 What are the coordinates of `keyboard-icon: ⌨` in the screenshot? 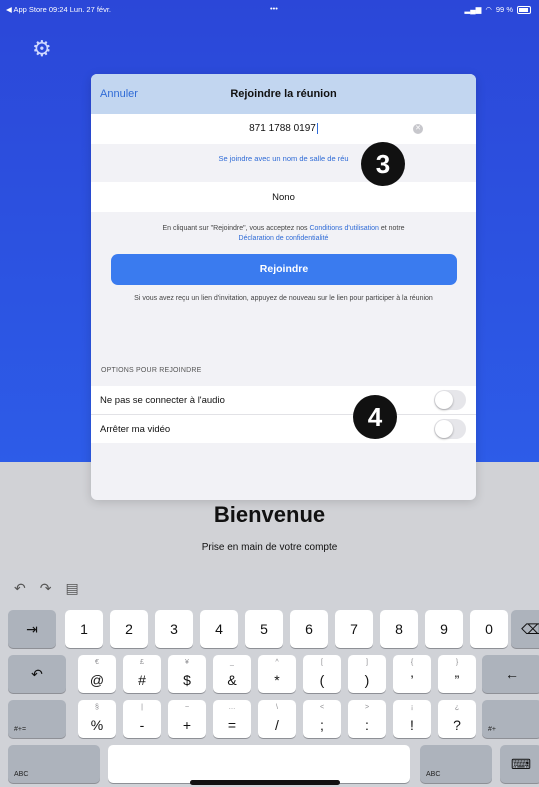 It's located at (521, 764).